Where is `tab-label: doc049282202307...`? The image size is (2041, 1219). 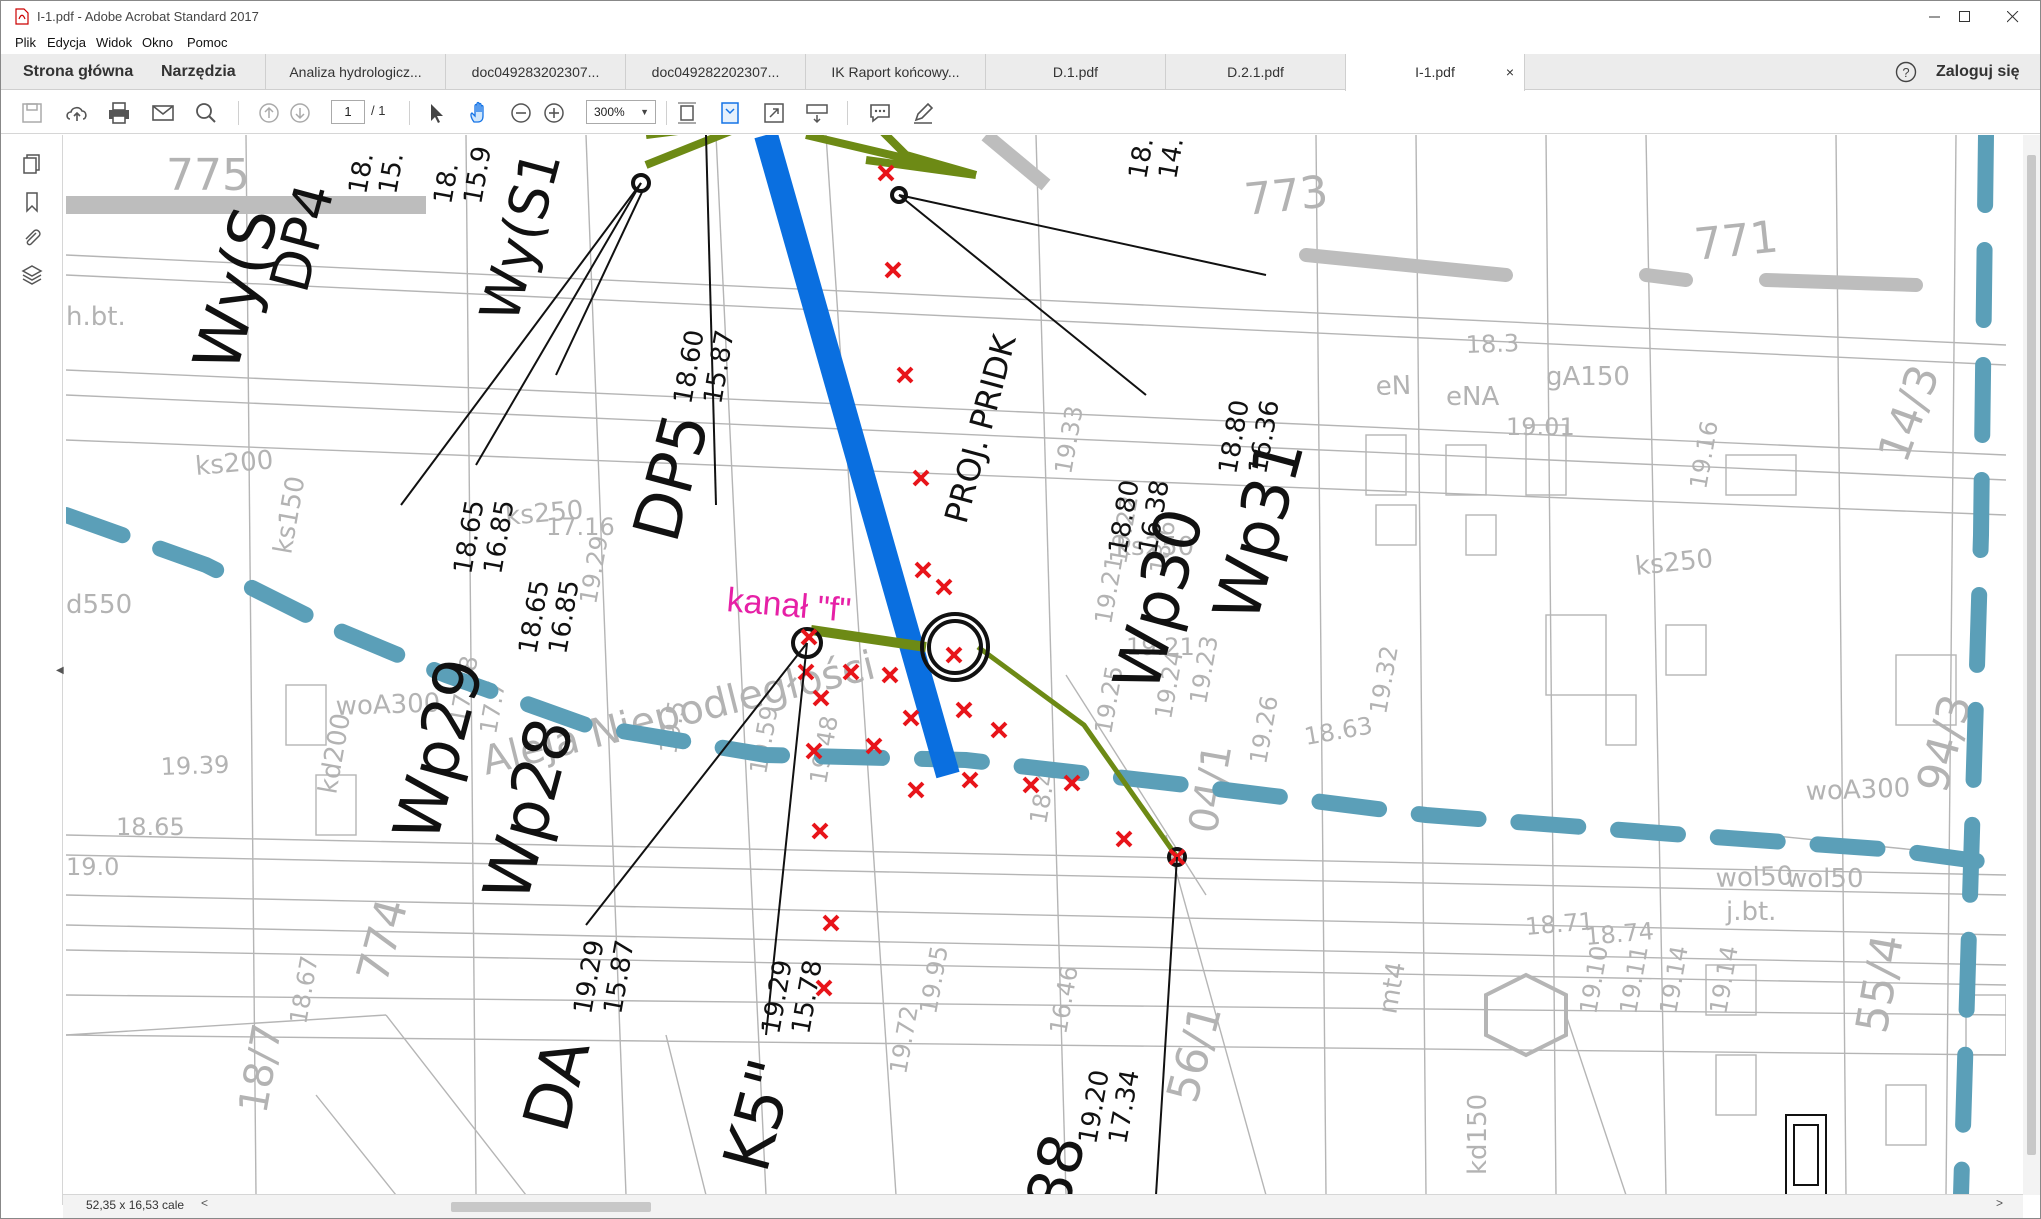 tab-label: doc049282202307... is located at coordinates (715, 72).